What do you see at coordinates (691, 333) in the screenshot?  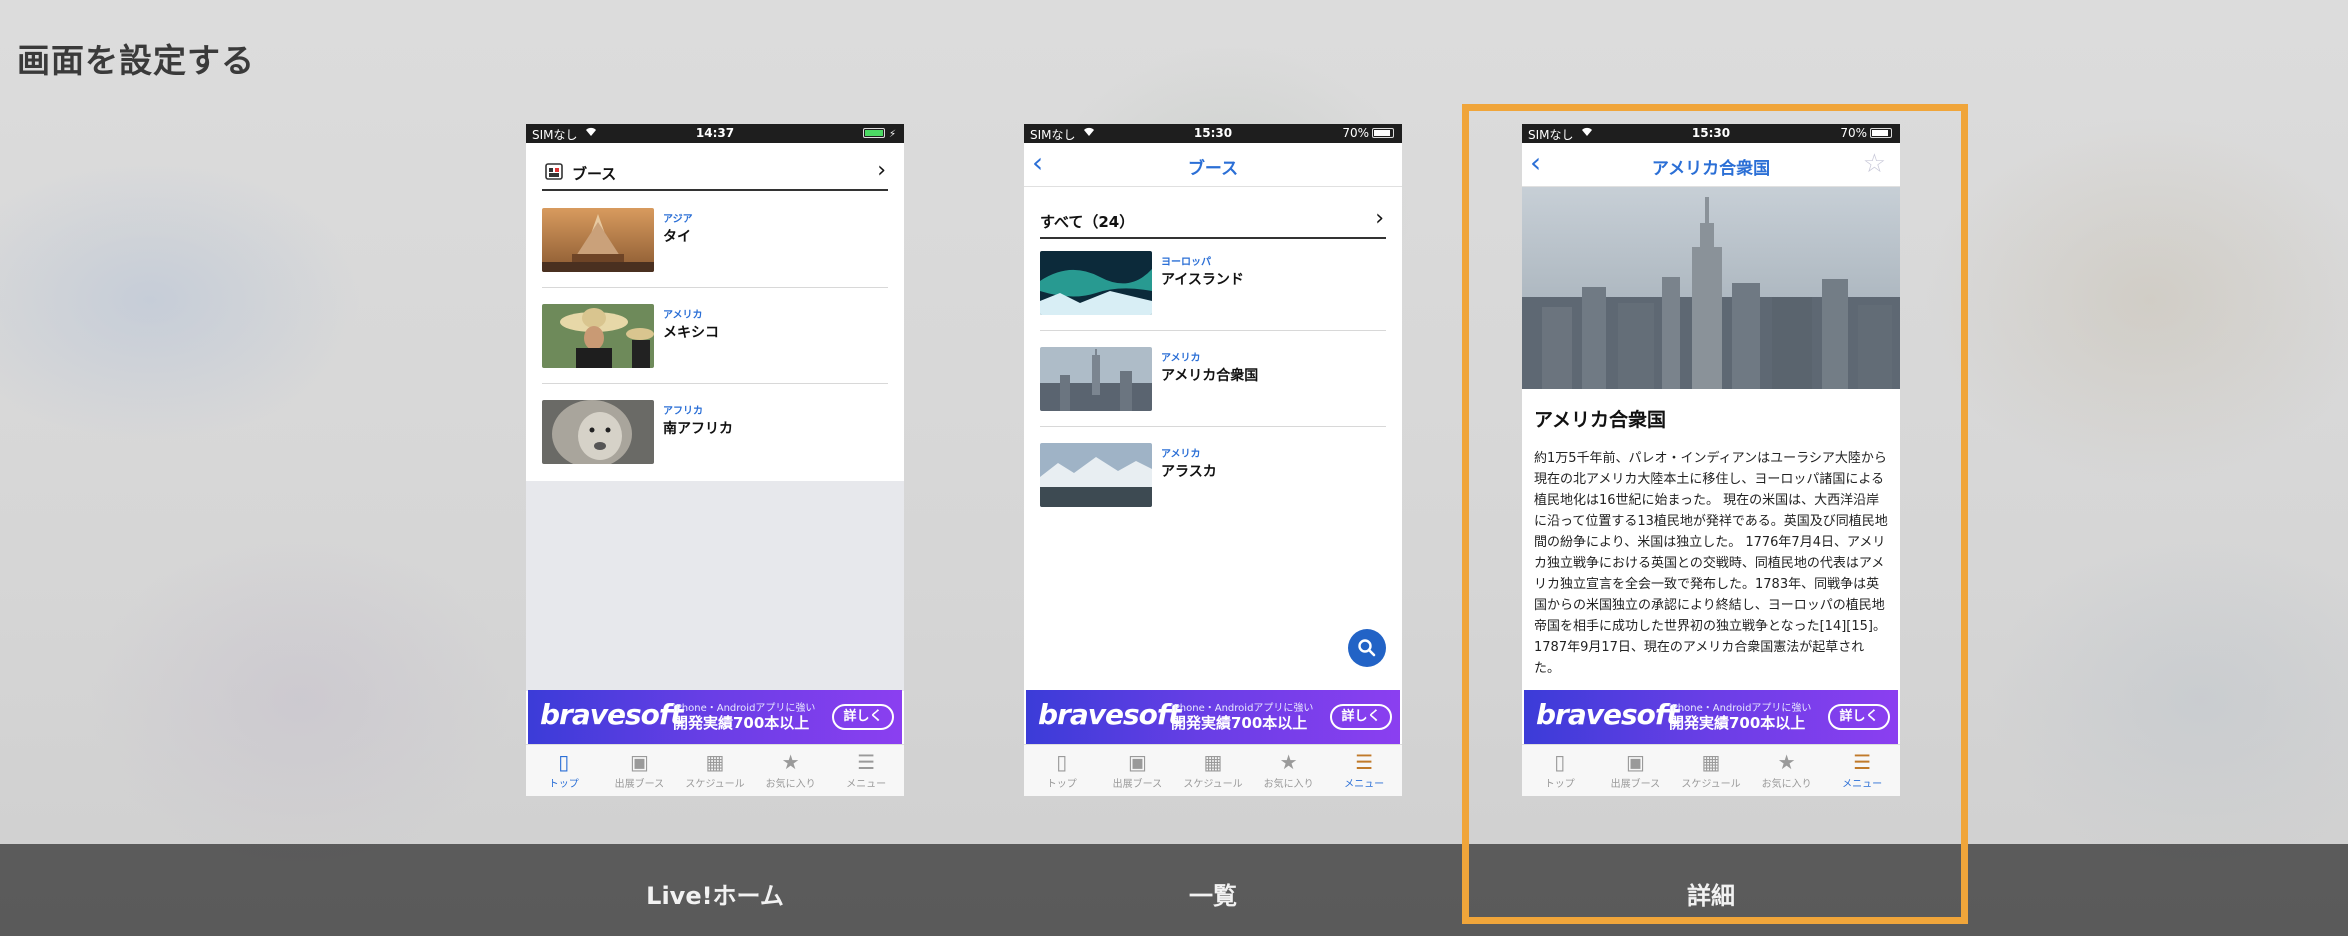 I see `item-name: メキシコ` at bounding box center [691, 333].